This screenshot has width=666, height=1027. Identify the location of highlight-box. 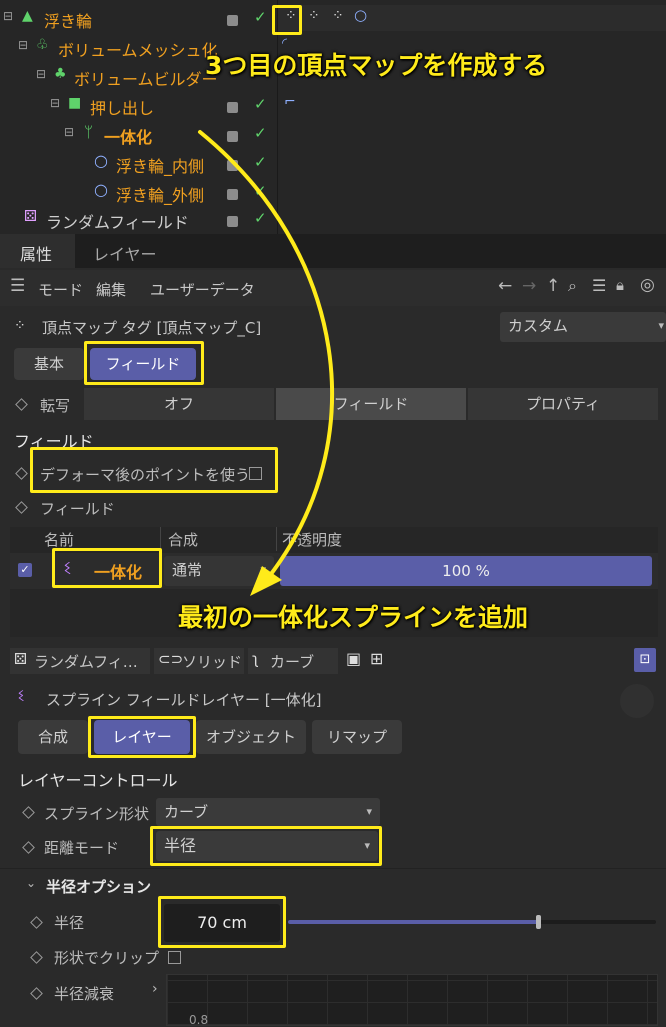
(287, 20).